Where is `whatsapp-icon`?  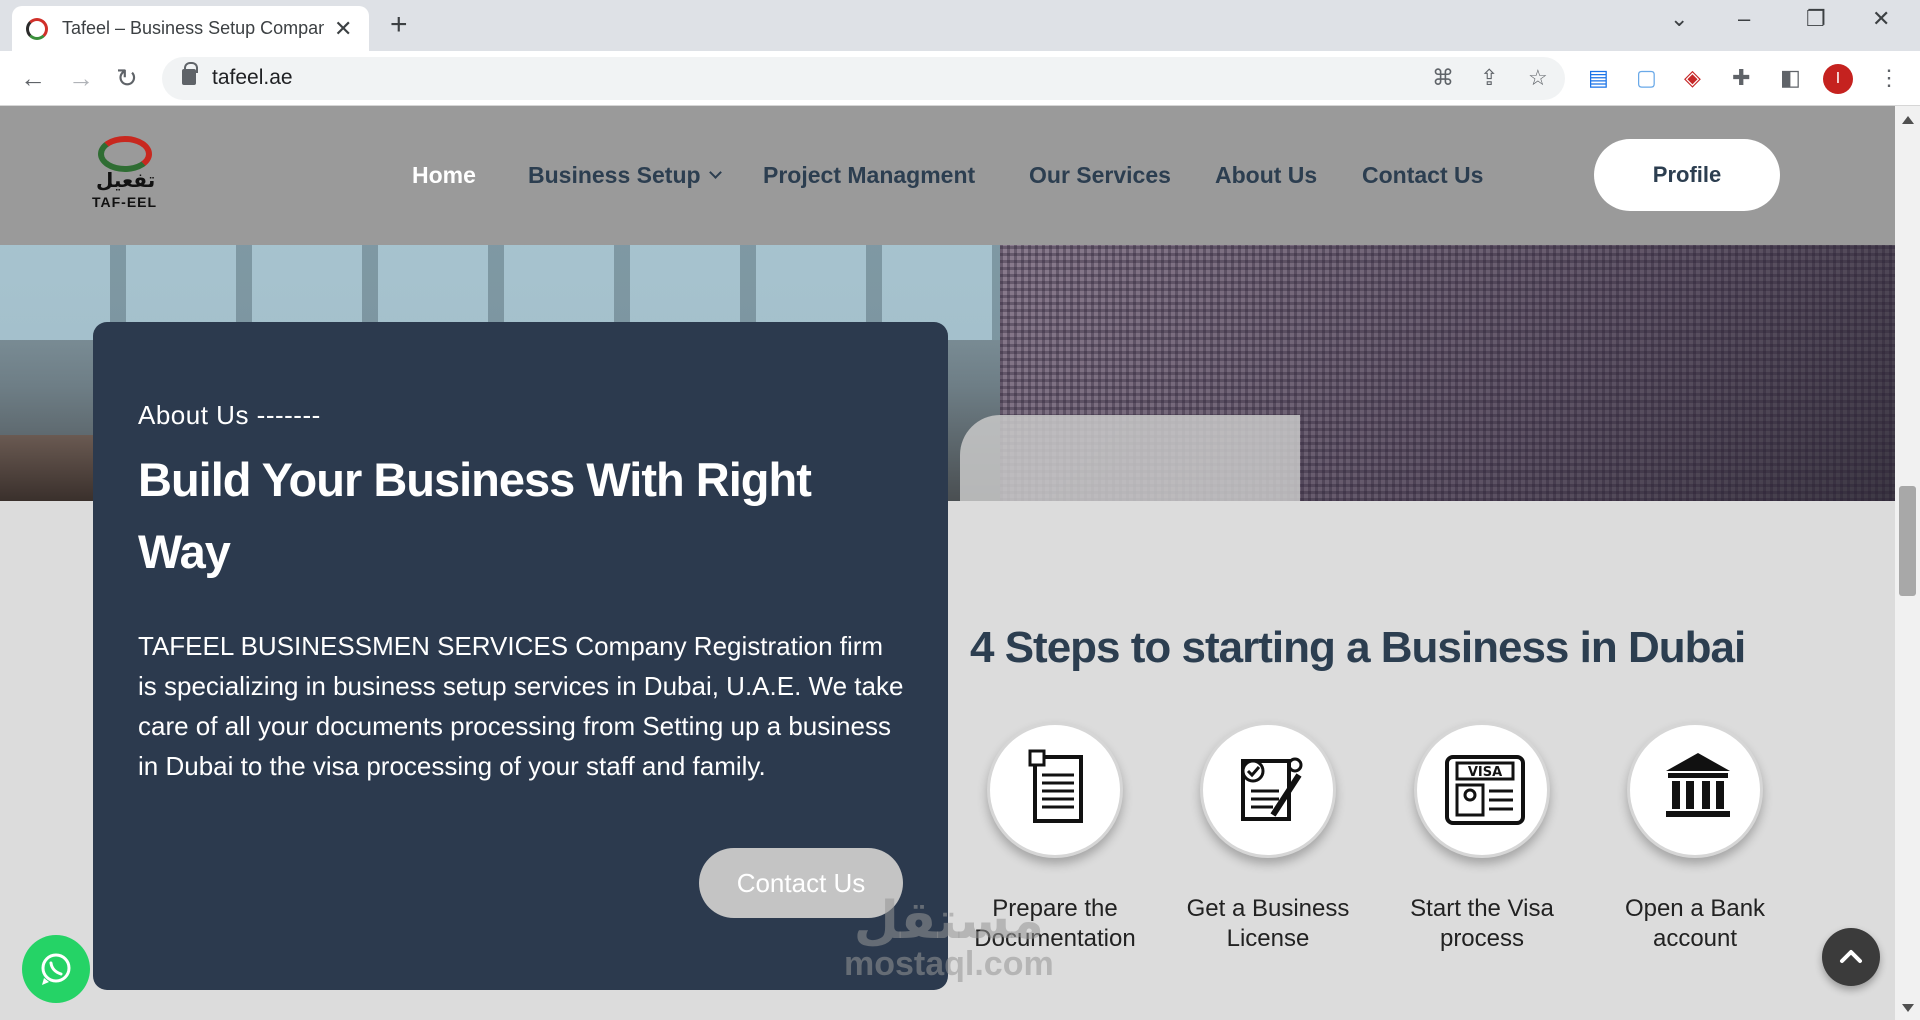 whatsapp-icon is located at coordinates (56, 969).